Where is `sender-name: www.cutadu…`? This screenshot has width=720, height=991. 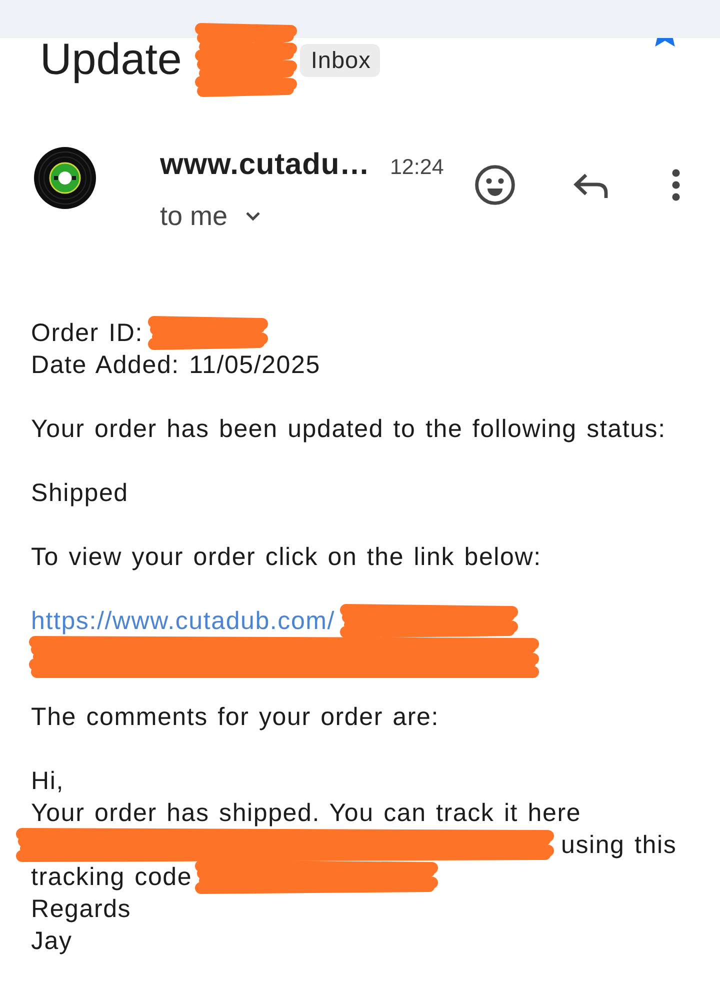
sender-name: www.cutadu… is located at coordinates (265, 165).